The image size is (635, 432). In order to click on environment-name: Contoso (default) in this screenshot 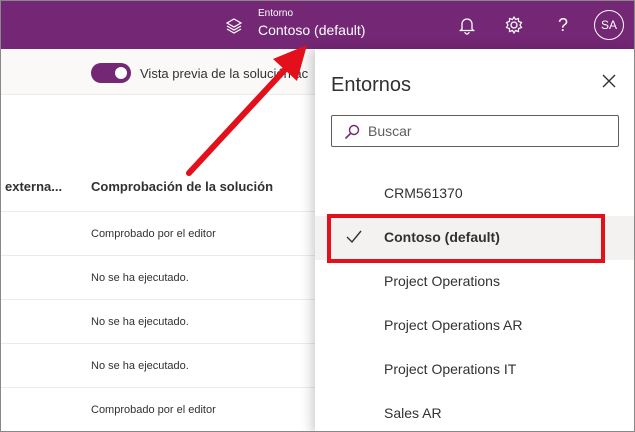, I will do `click(311, 30)`.